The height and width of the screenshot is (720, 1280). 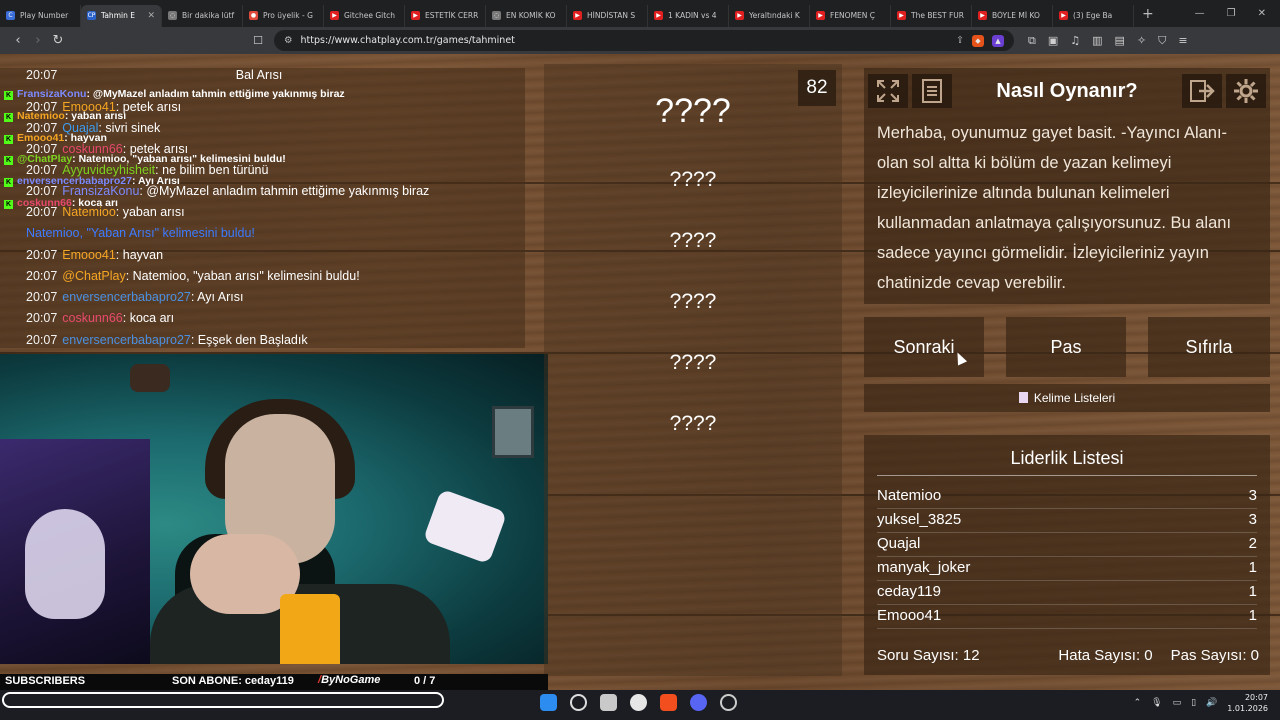 I want to click on back-icon: ‹, so click(x=18, y=40).